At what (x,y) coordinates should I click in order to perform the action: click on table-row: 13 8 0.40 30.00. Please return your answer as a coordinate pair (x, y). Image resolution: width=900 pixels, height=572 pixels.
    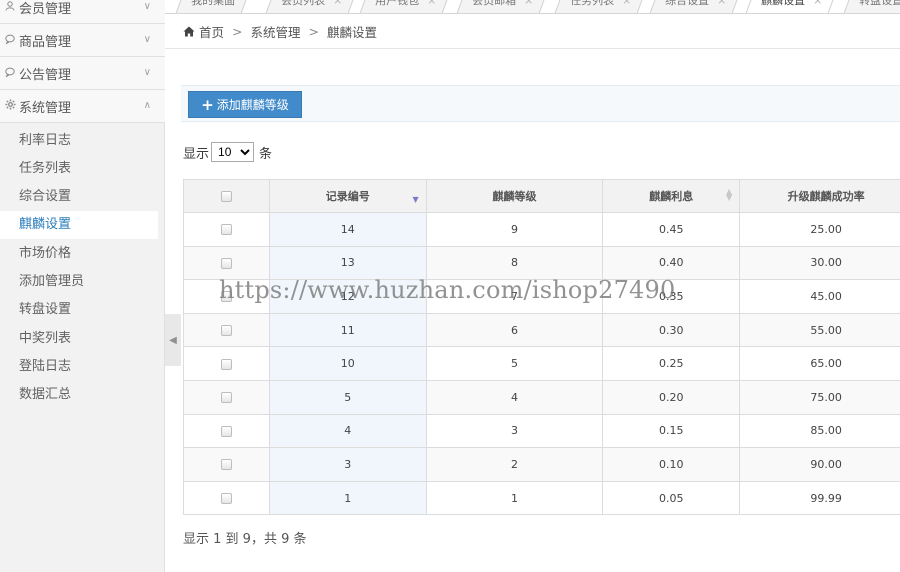
    Looking at the image, I should click on (541, 263).